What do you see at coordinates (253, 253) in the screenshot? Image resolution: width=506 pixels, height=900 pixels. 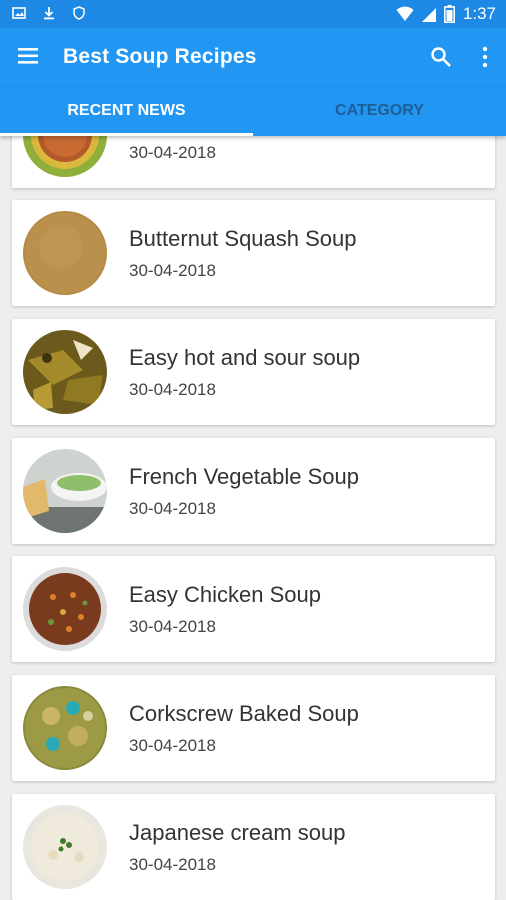 I see `list-item: Butternut Squash Soup 30-04-2018` at bounding box center [253, 253].